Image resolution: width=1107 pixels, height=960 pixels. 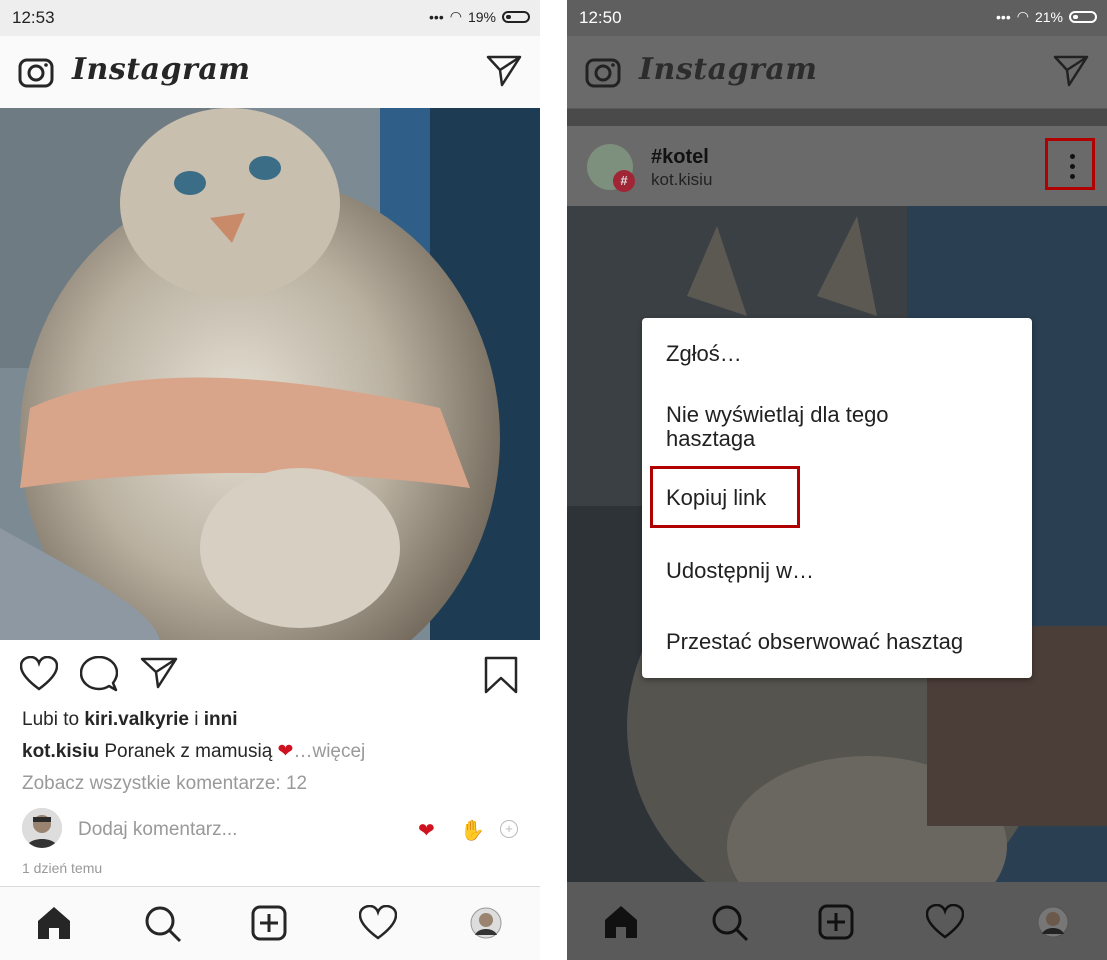 What do you see at coordinates (329, 751) in the screenshot?
I see `caption-more-link: …więcej` at bounding box center [329, 751].